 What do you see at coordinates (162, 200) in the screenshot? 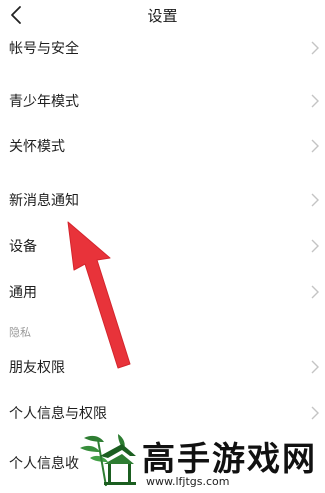
I see `settings-item-new-message-notification: 新消息通知` at bounding box center [162, 200].